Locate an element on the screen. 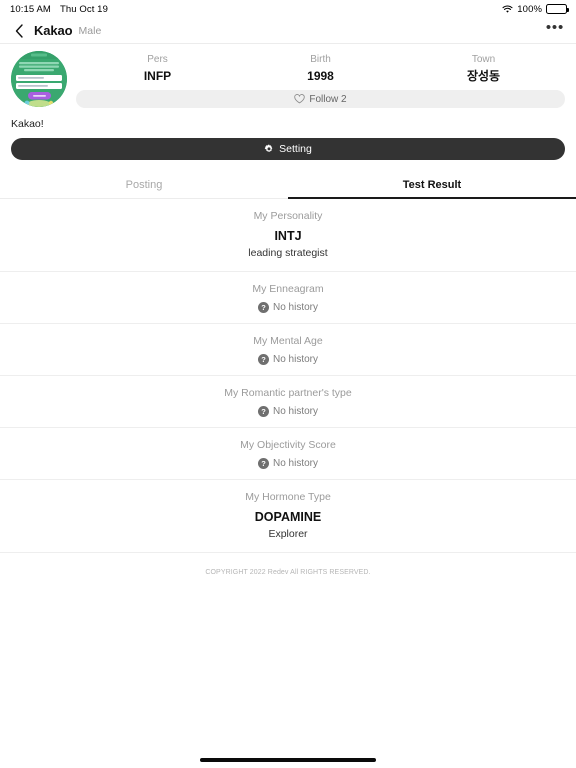 The width and height of the screenshot is (576, 768). result-row-enneagram: My Enneagram ? No history is located at coordinates (288, 298).